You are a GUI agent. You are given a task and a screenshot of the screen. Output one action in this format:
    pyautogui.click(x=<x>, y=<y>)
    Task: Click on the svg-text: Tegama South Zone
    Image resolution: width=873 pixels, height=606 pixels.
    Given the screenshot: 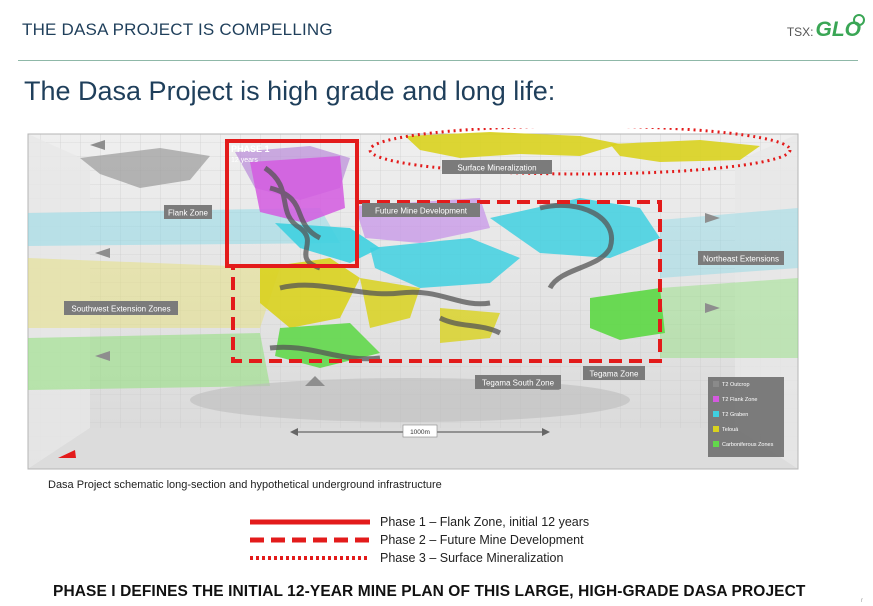 What is the action you would take?
    pyautogui.click(x=518, y=383)
    